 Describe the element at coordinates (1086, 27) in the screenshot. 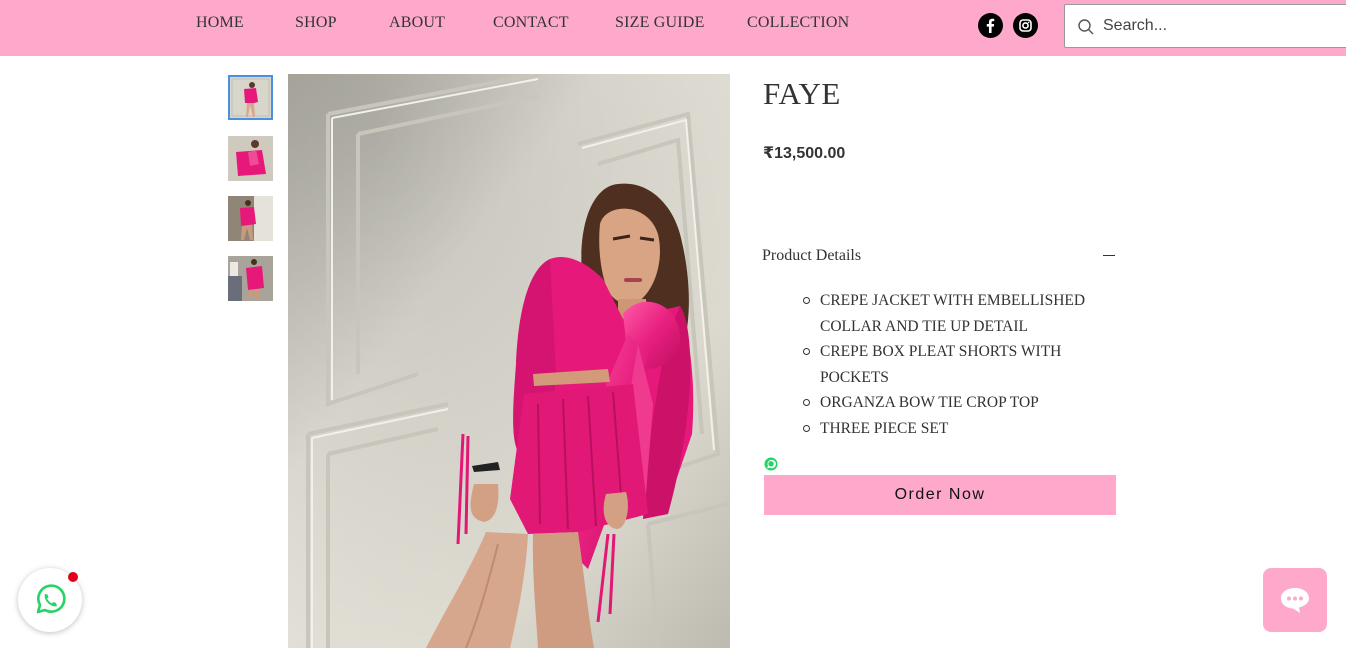

I see `search-icon` at that location.